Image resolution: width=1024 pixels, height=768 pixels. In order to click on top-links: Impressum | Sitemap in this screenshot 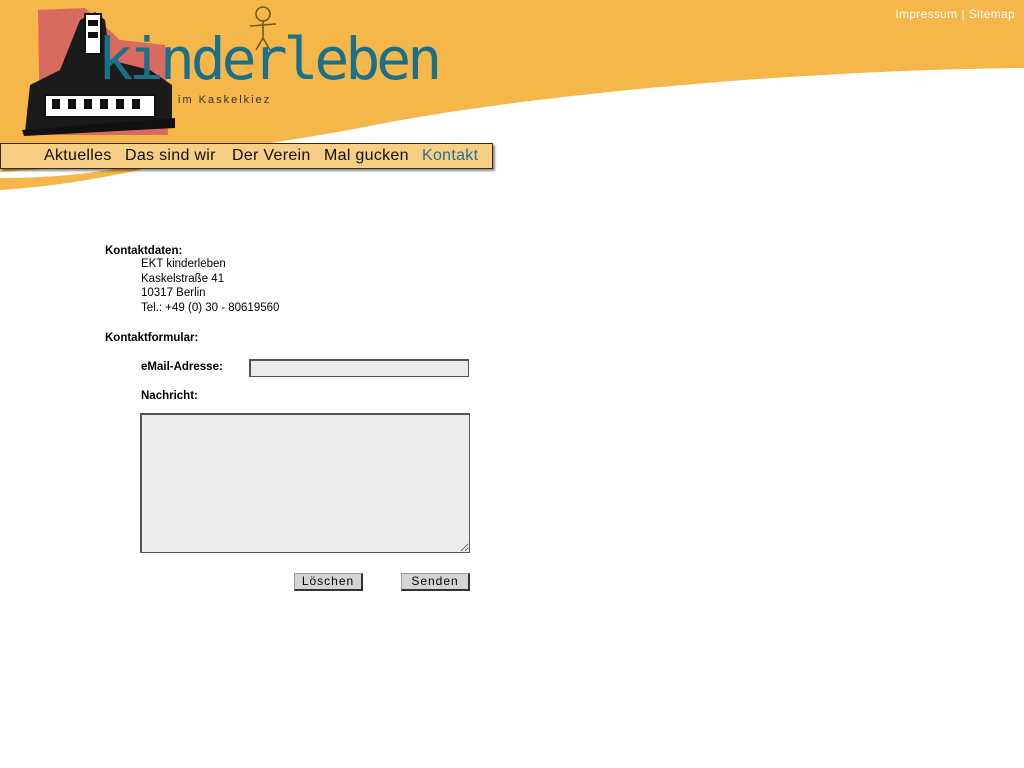, I will do `click(955, 14)`.